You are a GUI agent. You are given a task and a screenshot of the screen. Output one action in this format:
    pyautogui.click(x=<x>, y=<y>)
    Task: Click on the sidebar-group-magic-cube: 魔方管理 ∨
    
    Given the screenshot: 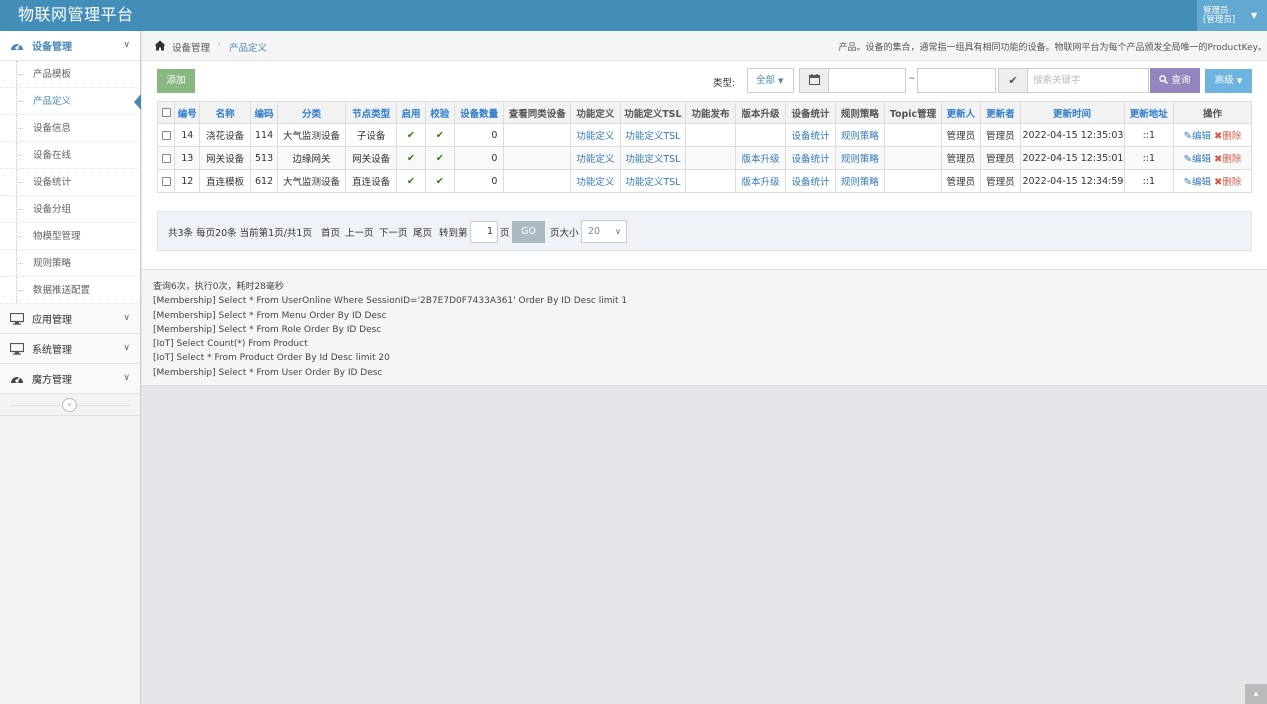 What is the action you would take?
    pyautogui.click(x=70, y=379)
    